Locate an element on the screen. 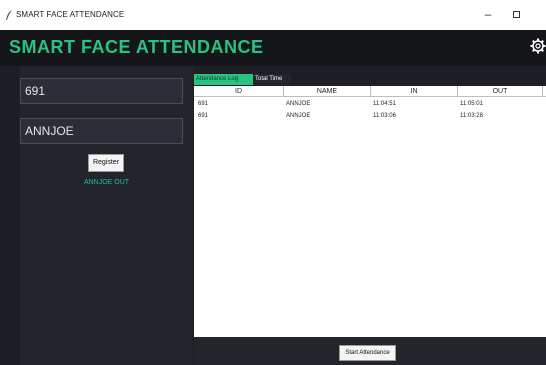  column-header-id: ID is located at coordinates (239, 91).